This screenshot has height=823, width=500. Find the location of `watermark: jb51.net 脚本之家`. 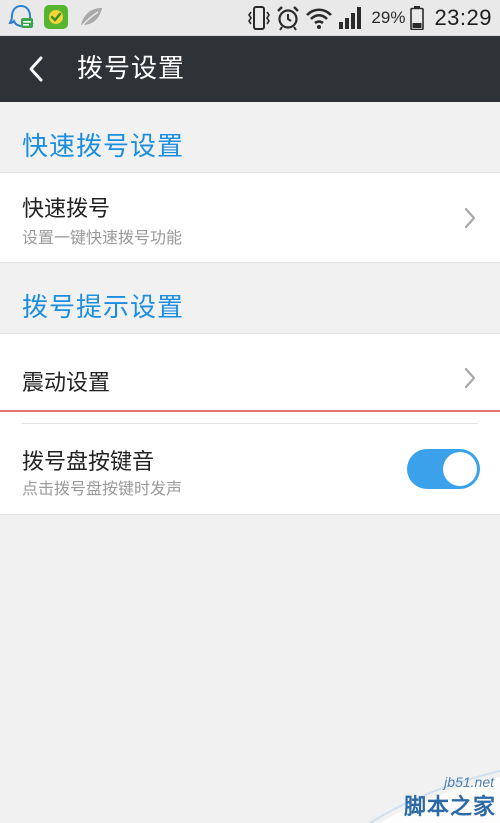

watermark: jb51.net 脚本之家 is located at coordinates (425, 795).